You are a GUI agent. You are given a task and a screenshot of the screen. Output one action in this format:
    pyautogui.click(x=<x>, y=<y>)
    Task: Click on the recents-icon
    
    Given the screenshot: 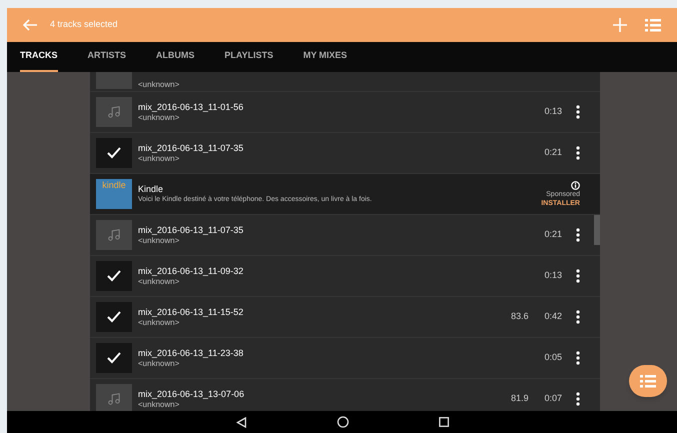 What is the action you would take?
    pyautogui.click(x=443, y=422)
    